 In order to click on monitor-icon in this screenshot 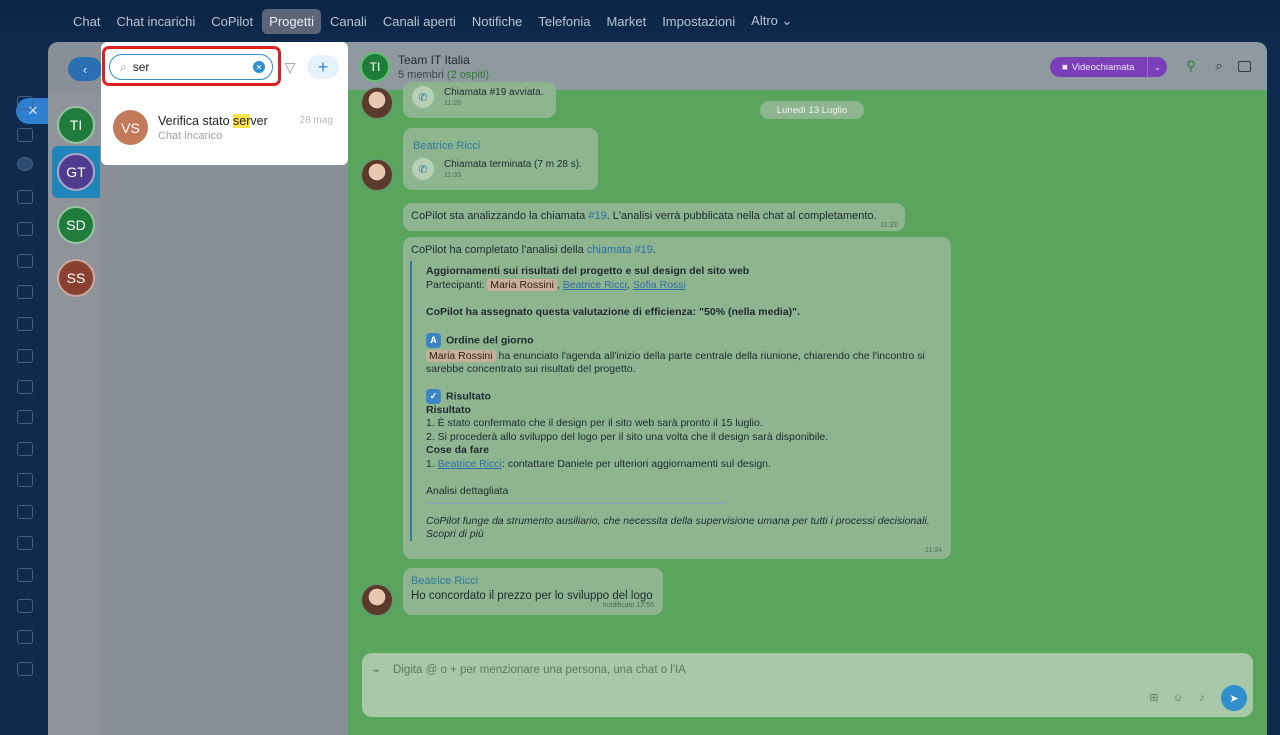, I will do `click(25, 512)`.